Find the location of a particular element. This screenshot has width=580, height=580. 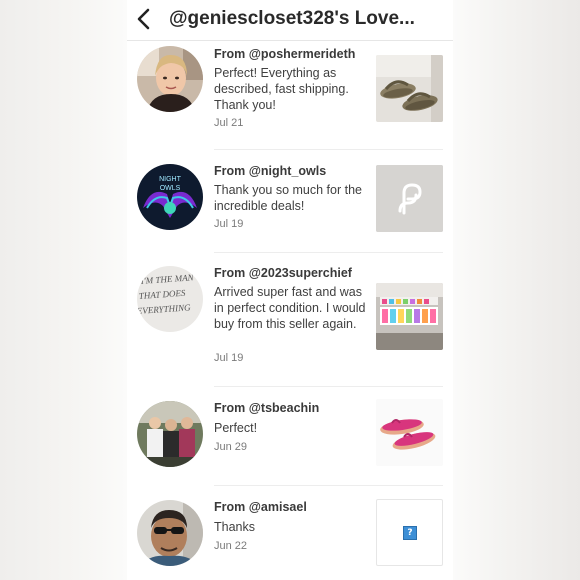

review-from: From @poshermerideth is located at coordinates (284, 54).